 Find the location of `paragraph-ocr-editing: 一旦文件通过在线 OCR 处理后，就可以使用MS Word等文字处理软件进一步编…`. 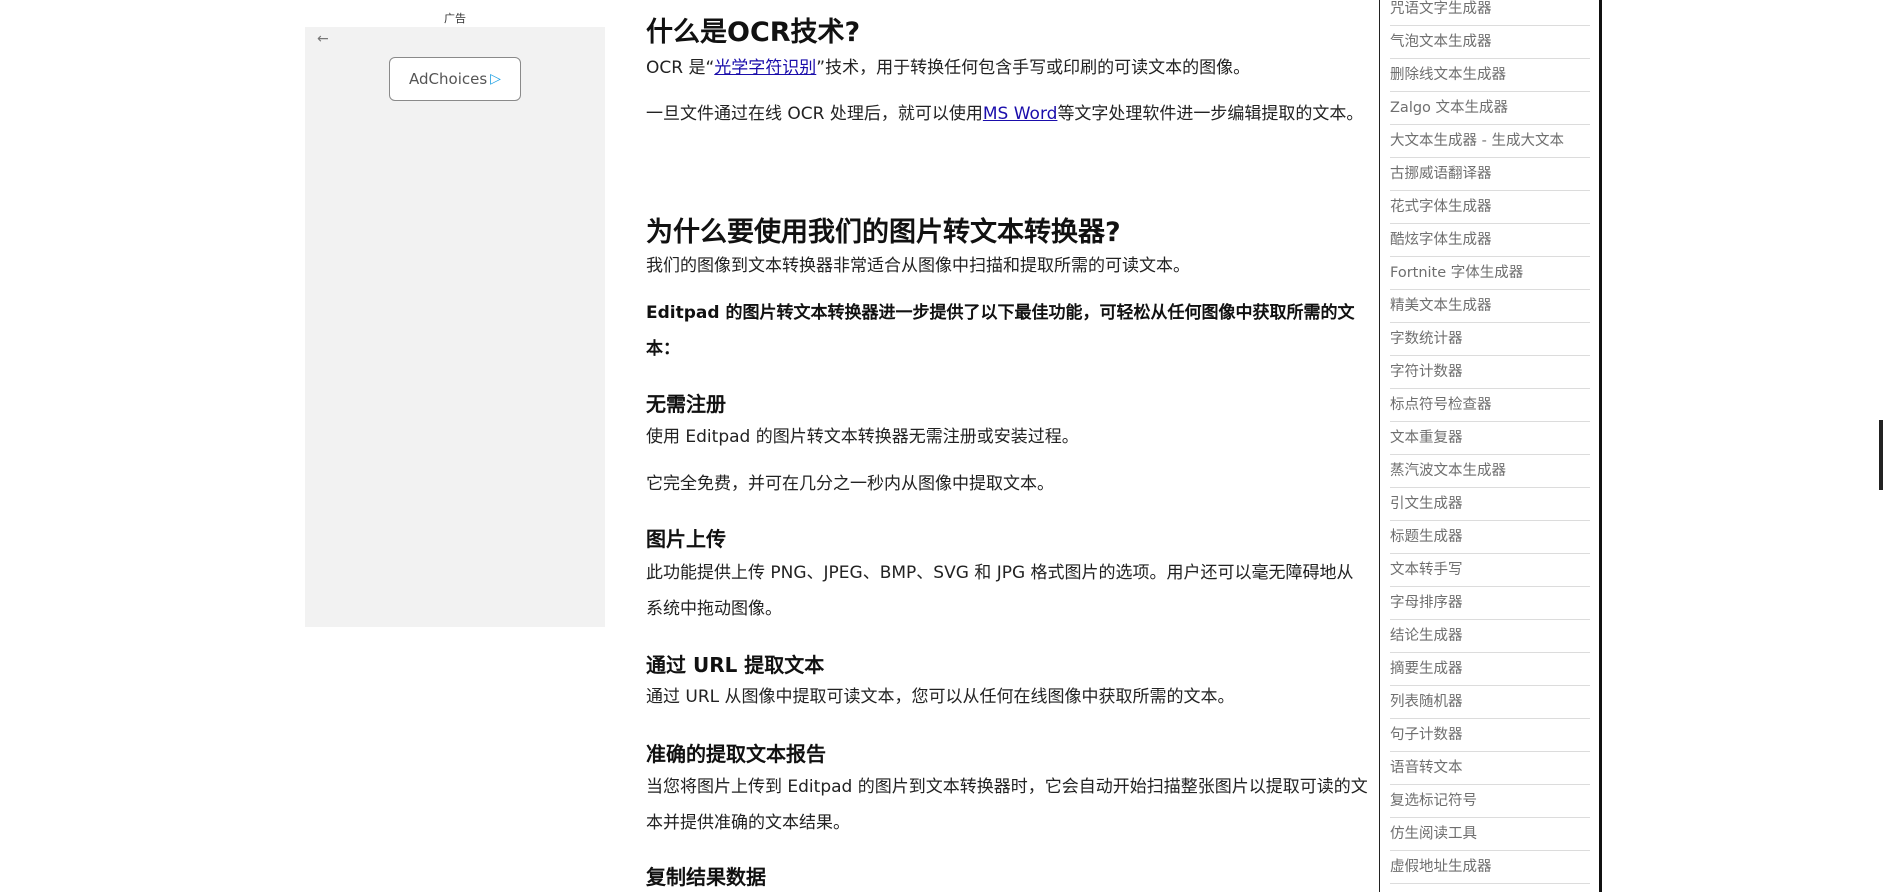

paragraph-ocr-editing: 一旦文件通过在线 OCR 处理后，就可以使用MS Word等文字处理软件进一步编… is located at coordinates (1005, 114).